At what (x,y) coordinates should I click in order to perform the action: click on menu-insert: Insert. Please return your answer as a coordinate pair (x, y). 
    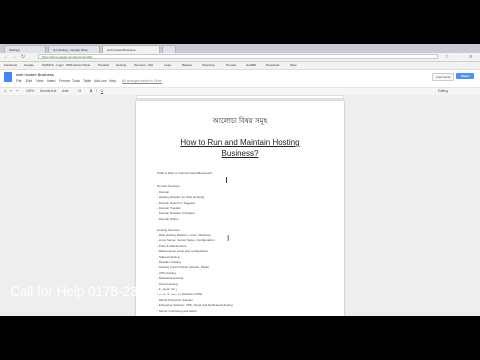
    Looking at the image, I should click on (51, 81).